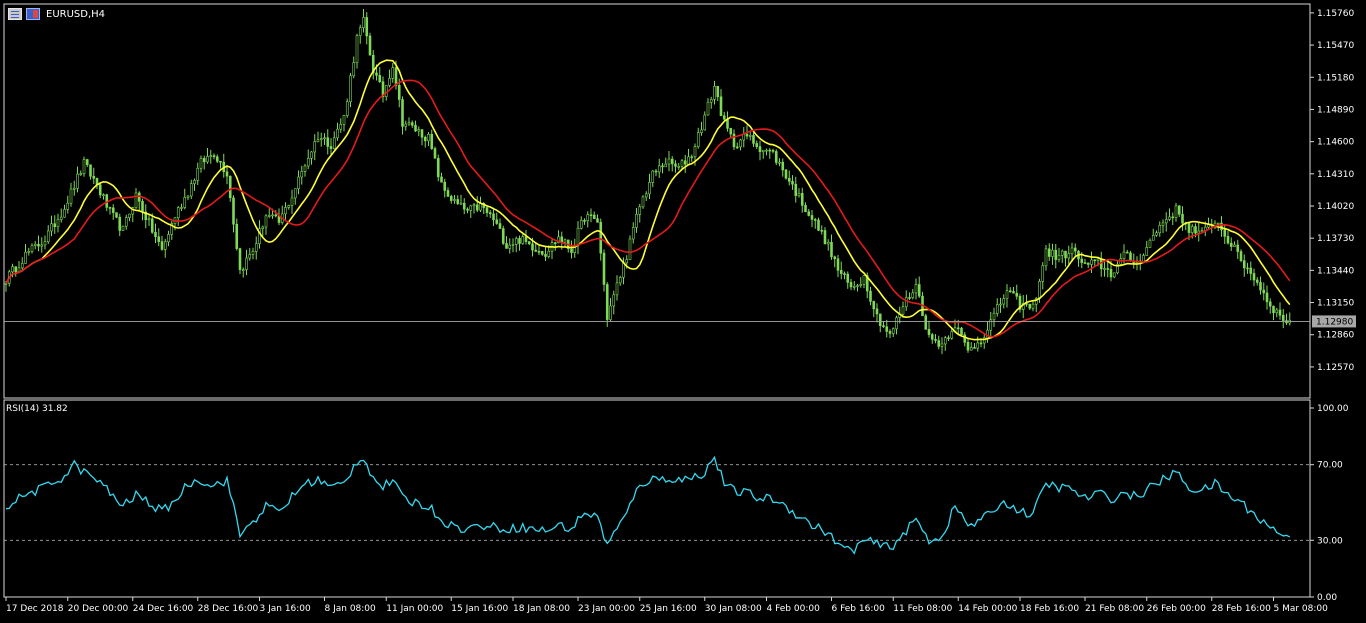 This screenshot has height=623, width=1366. I want to click on chart-window-icon, so click(15, 14).